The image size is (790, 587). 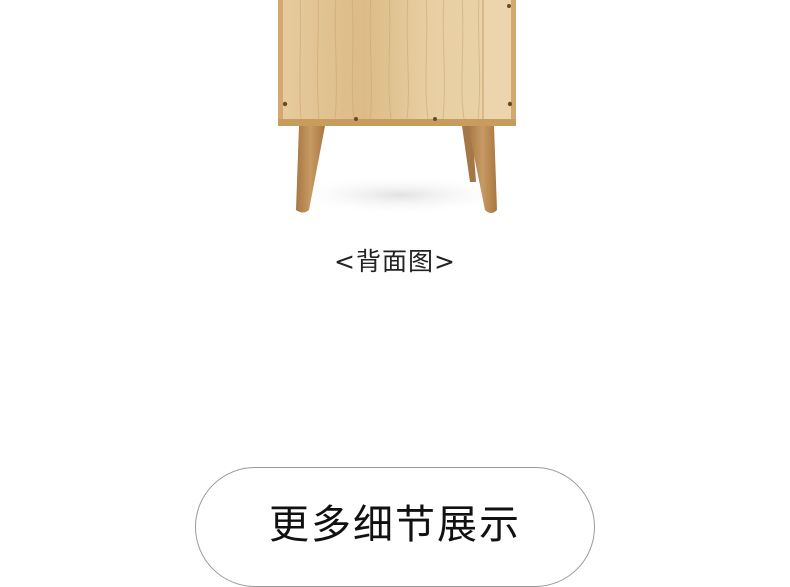 What do you see at coordinates (497, 59) in the screenshot?
I see `panel-edge-strip` at bounding box center [497, 59].